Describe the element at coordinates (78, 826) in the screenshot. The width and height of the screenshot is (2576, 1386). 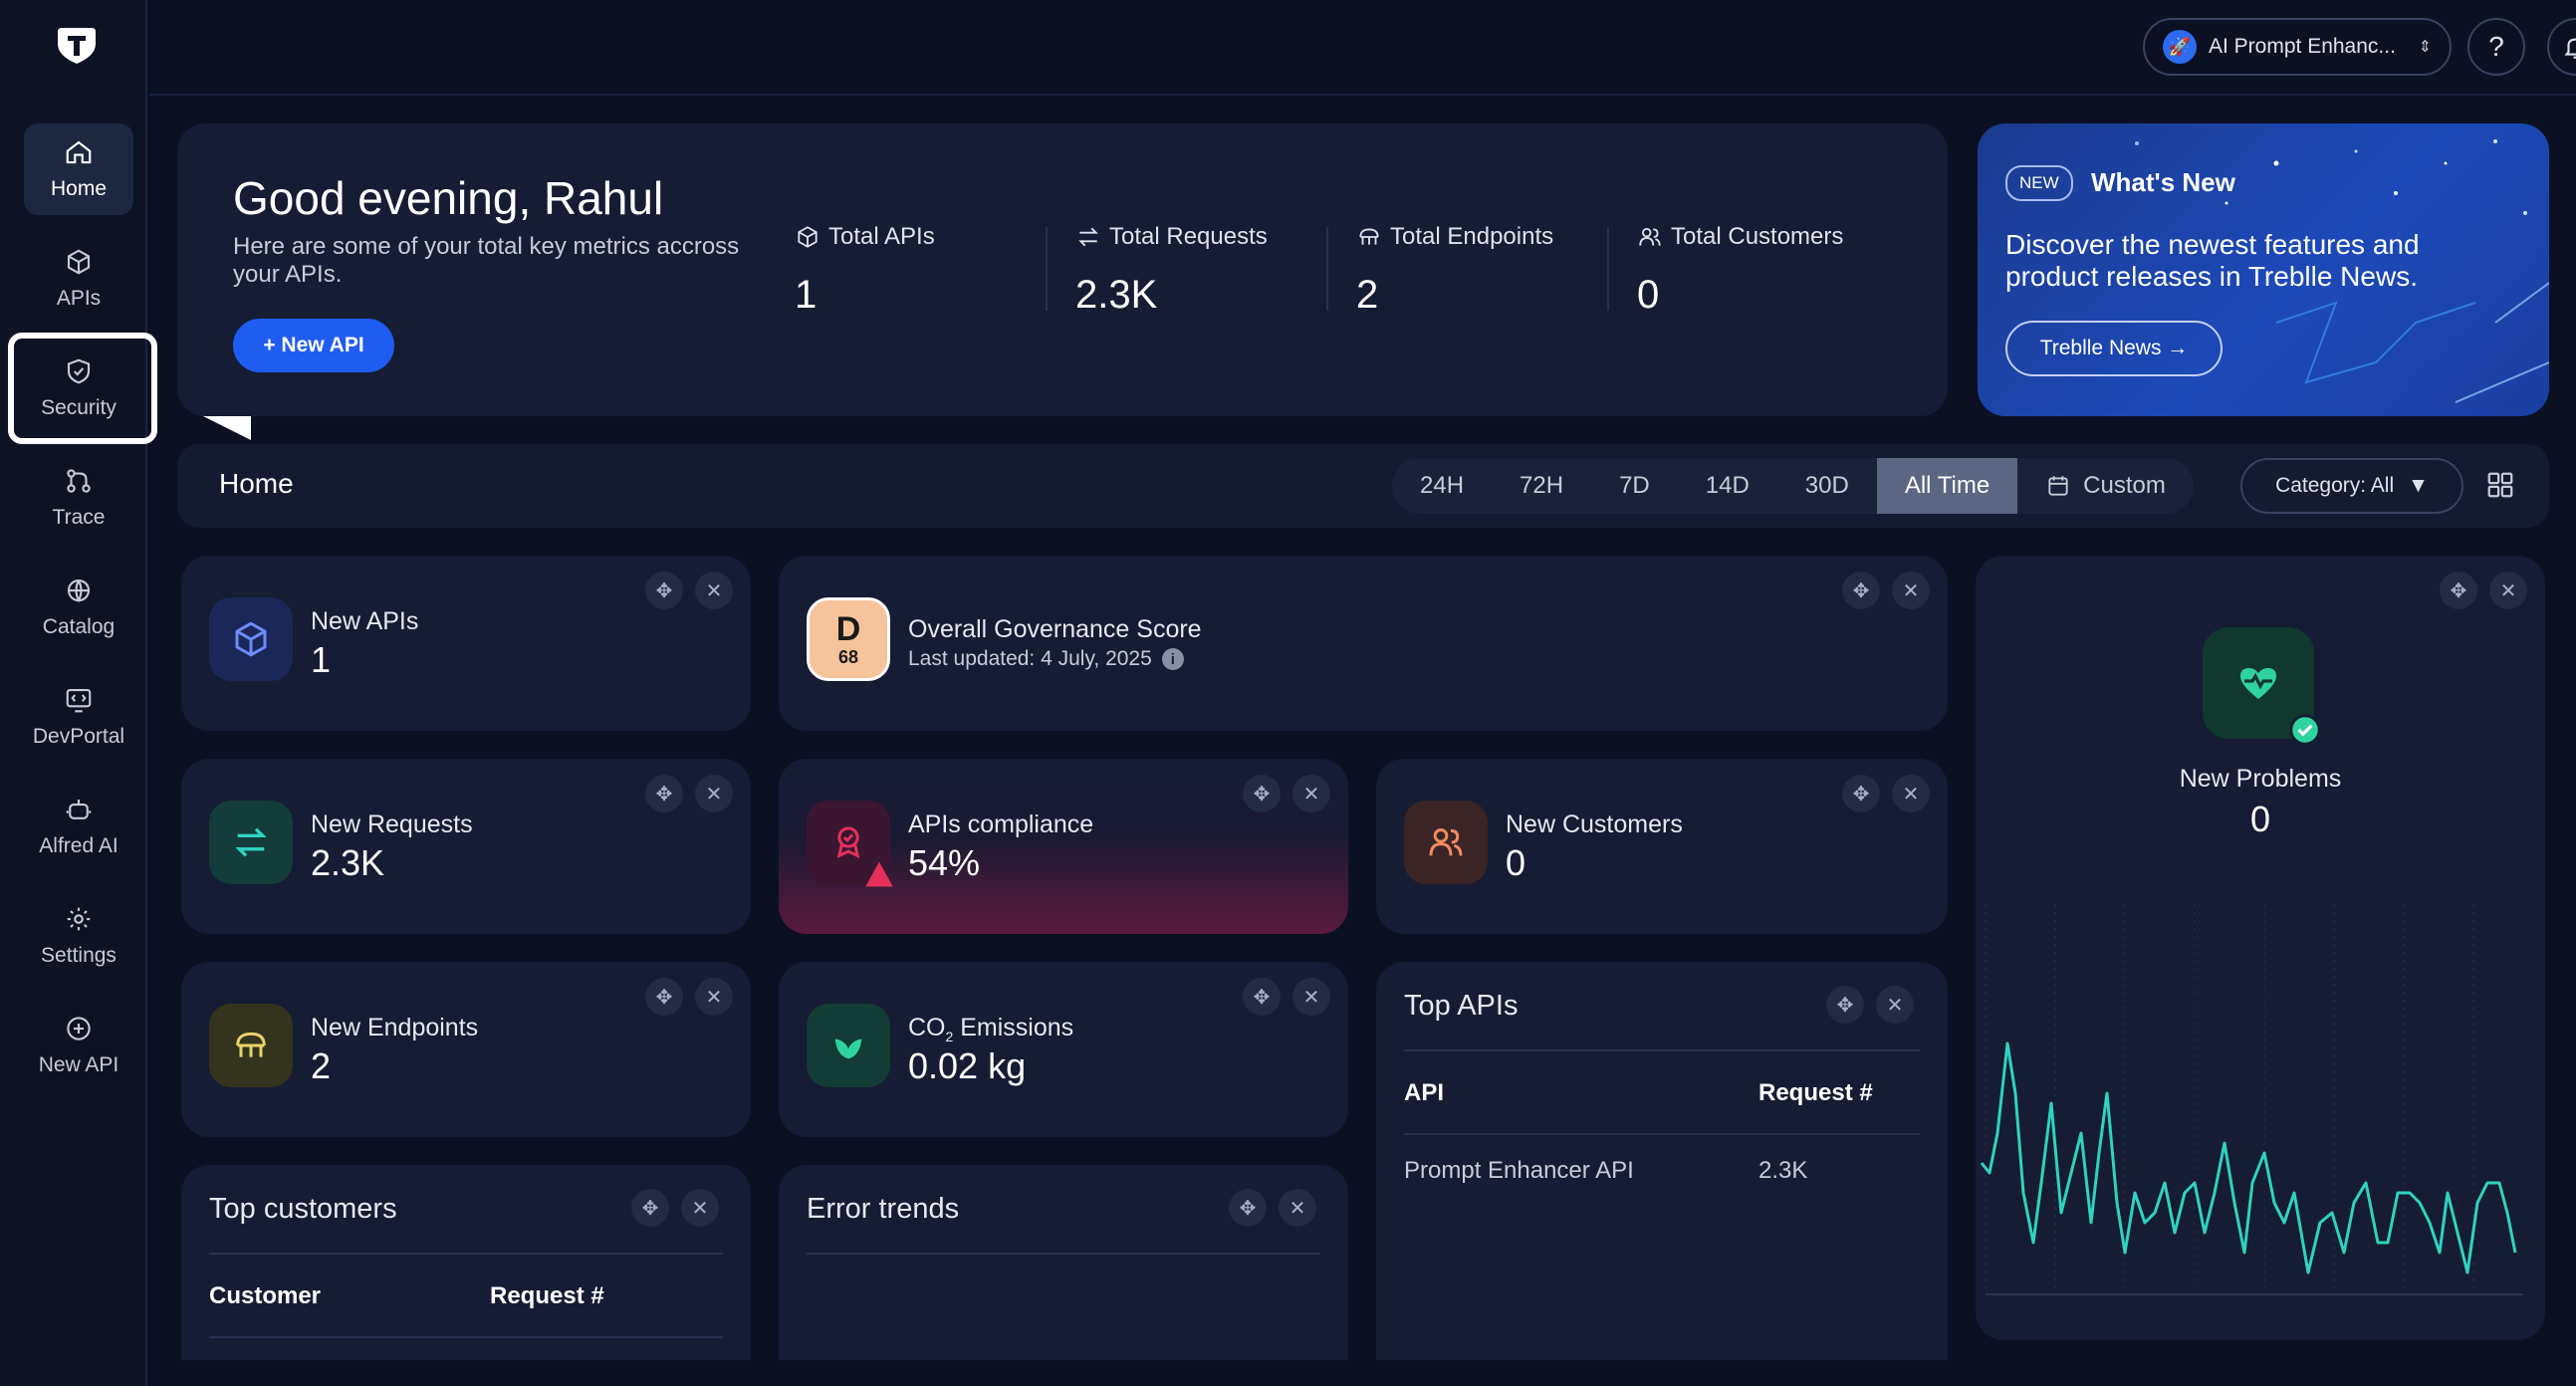
I see `nav-item-alfred-ai: Alfred AI` at that location.